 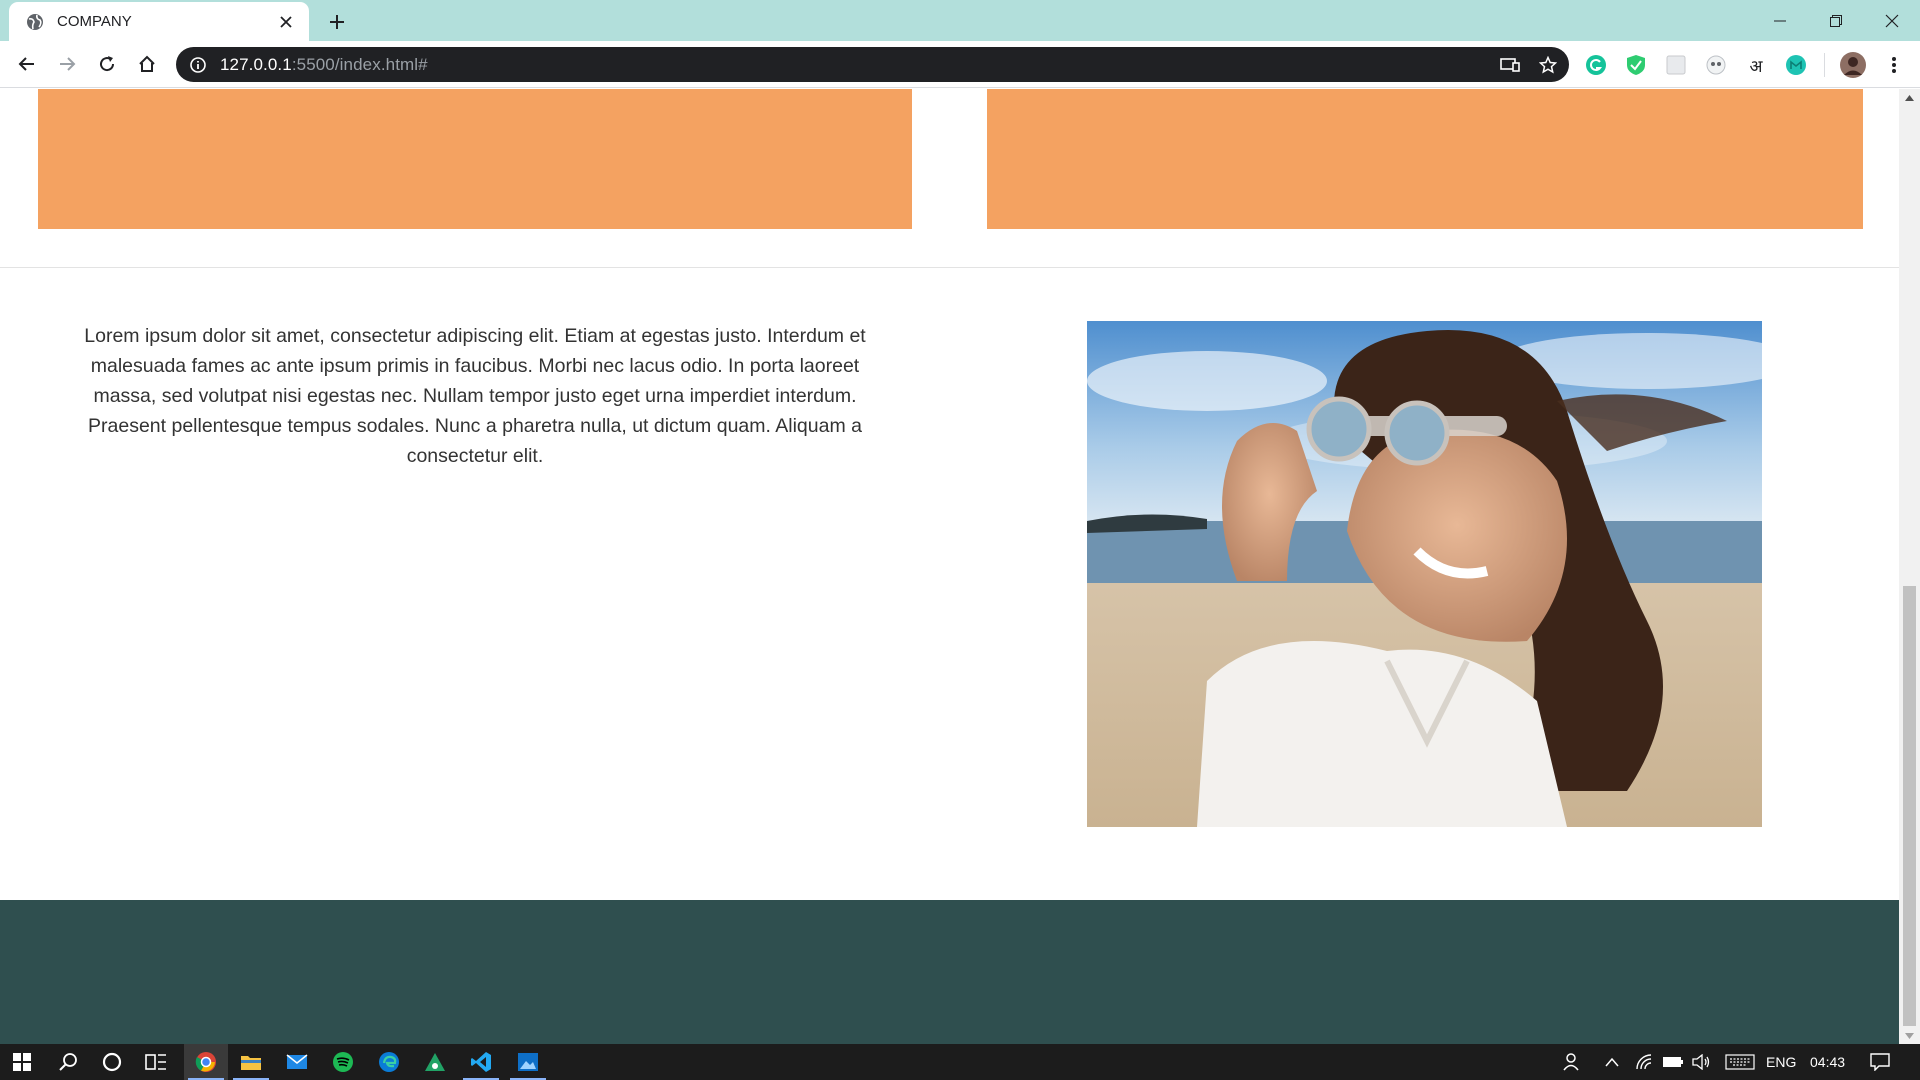 I want to click on new-tab-button, so click(x=337, y=22).